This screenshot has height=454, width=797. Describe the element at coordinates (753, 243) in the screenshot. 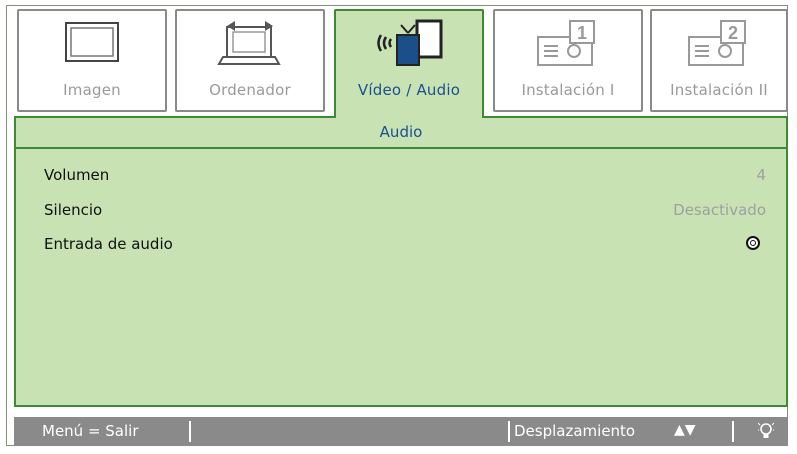

I see `select-radio-icon` at that location.